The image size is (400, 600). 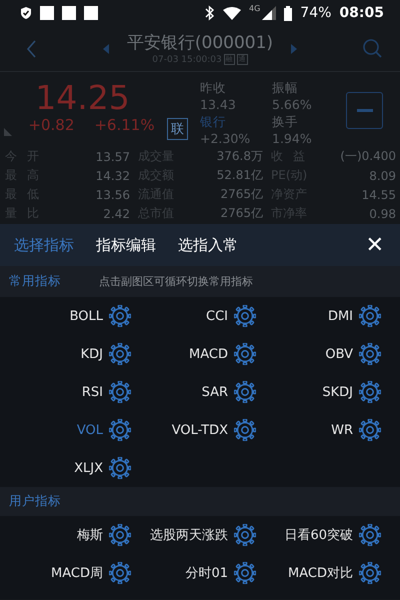 I want to click on indicator-item: 梅斯, so click(x=90, y=535).